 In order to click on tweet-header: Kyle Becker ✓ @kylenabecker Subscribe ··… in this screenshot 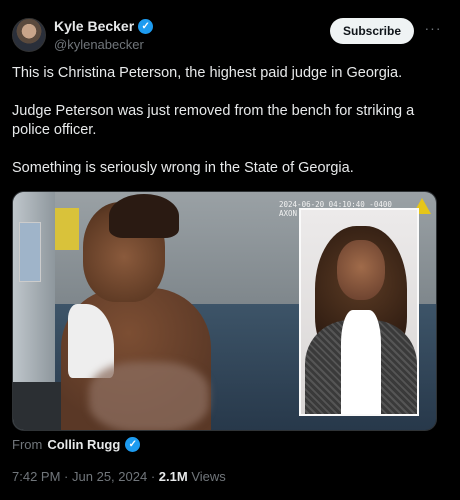, I will do `click(230, 36)`.